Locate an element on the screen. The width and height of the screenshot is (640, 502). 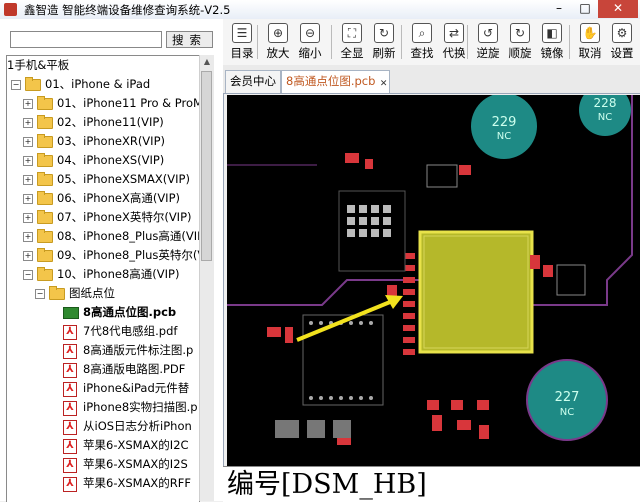
main-chip is located at coordinates (476, 292).